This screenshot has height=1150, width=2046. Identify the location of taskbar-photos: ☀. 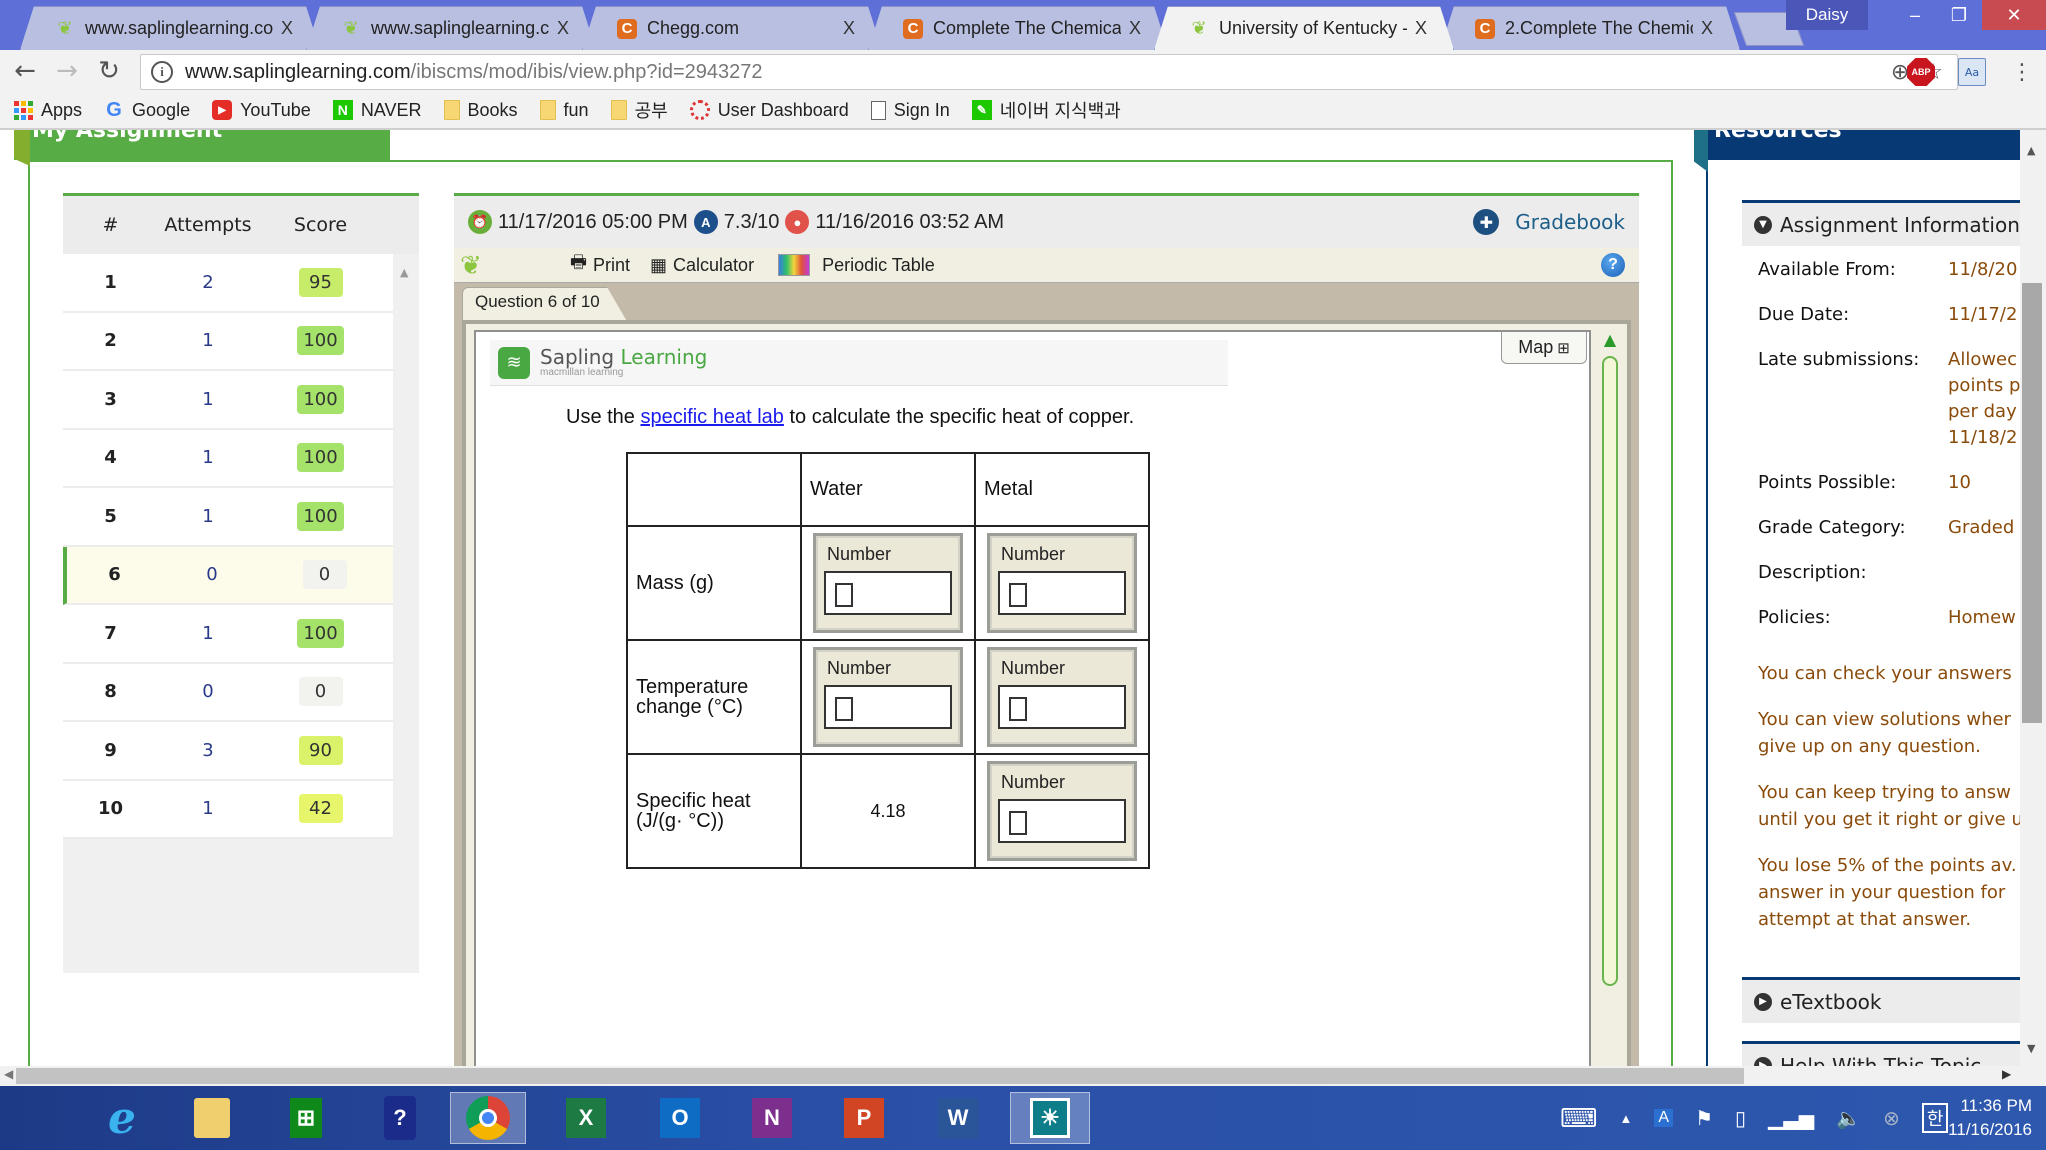
(1050, 1118).